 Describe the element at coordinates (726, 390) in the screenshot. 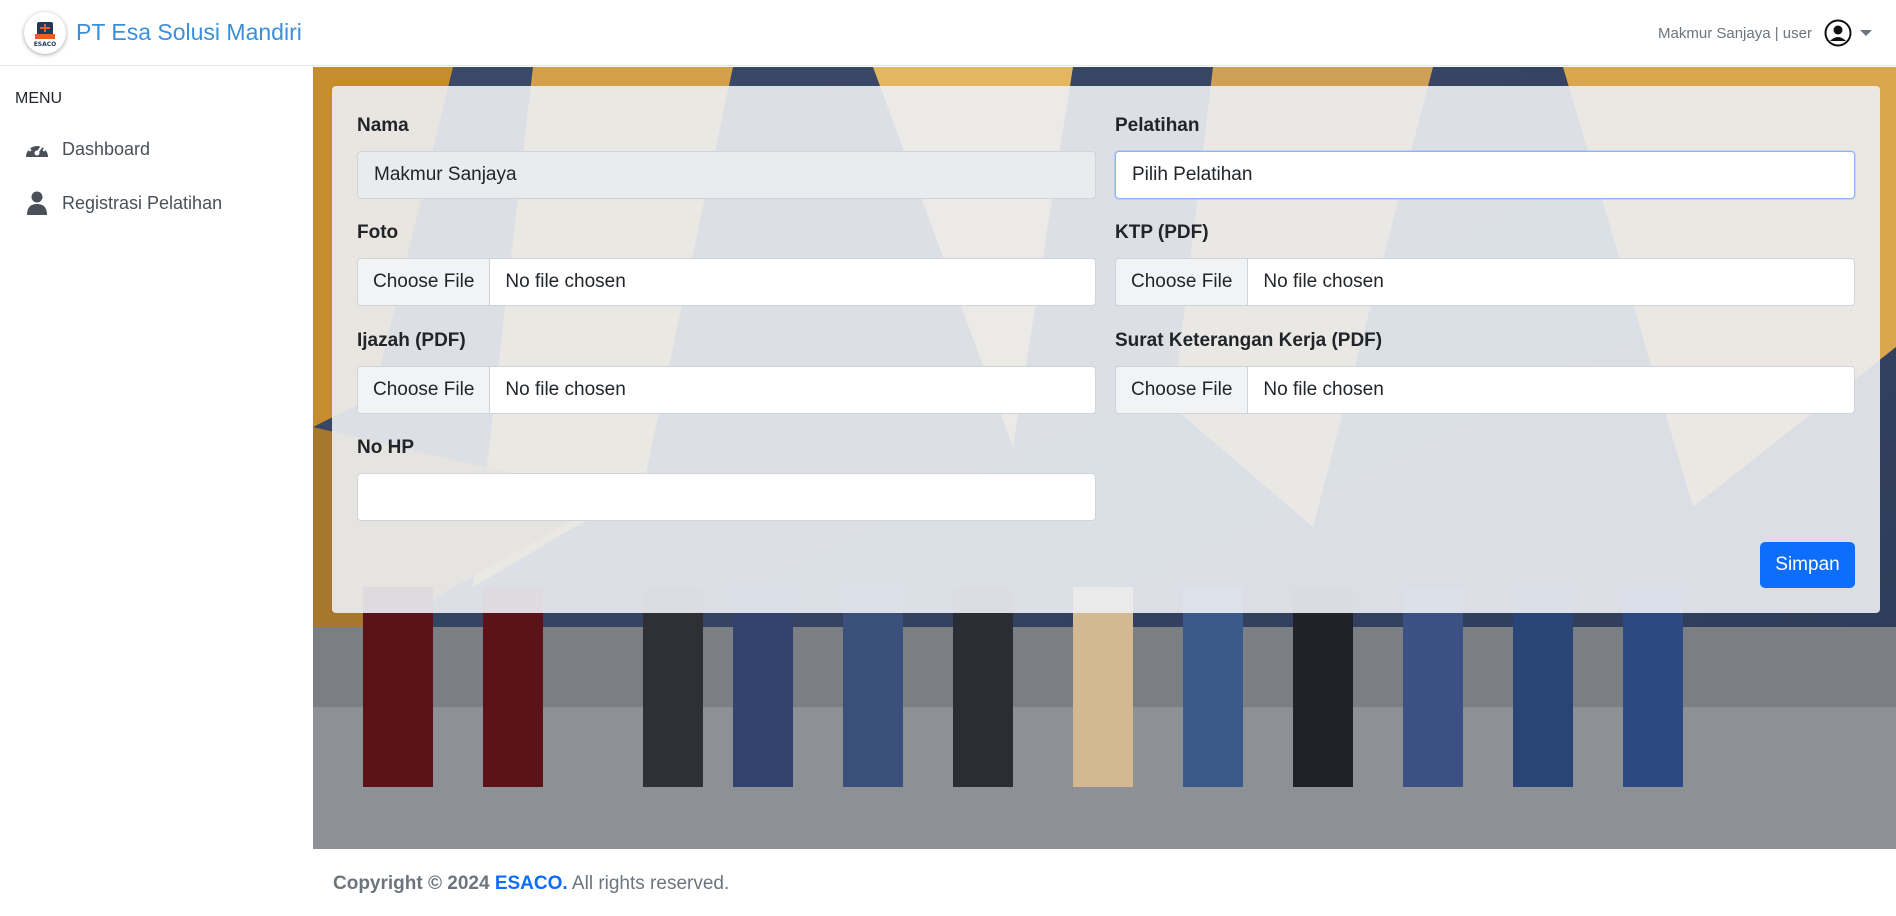

I see `ijazah-file-input: Choose File No file chosen` at that location.